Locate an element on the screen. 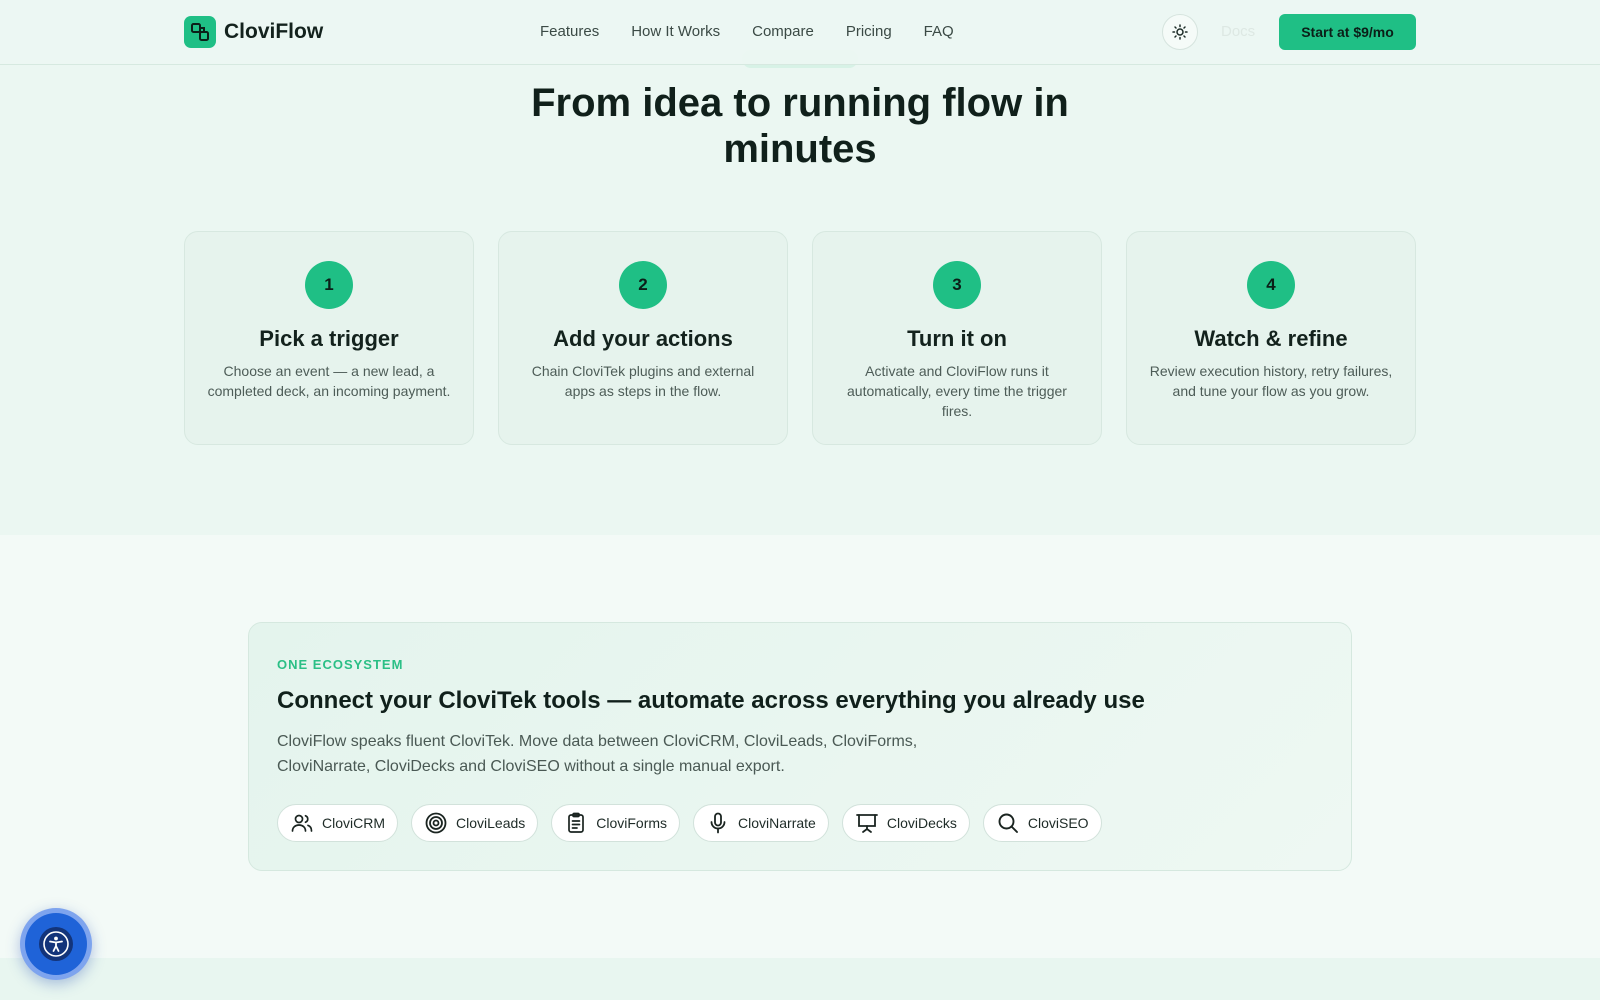  tool-chip-label: CloviForms is located at coordinates (632, 823).